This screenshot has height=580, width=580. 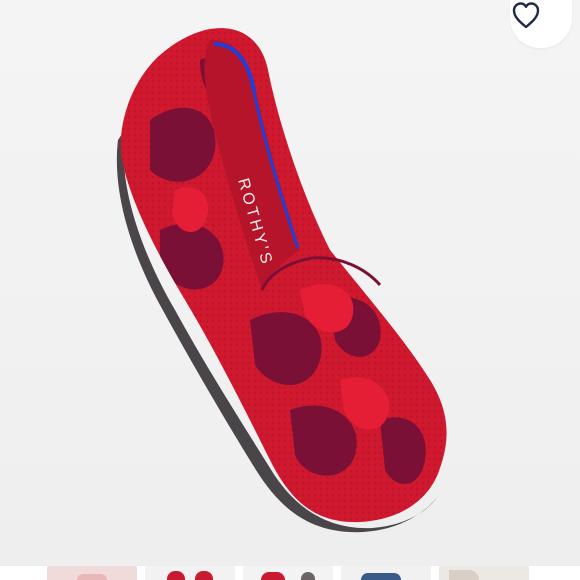 I want to click on thumb-shoe-worn, so click(x=484, y=573).